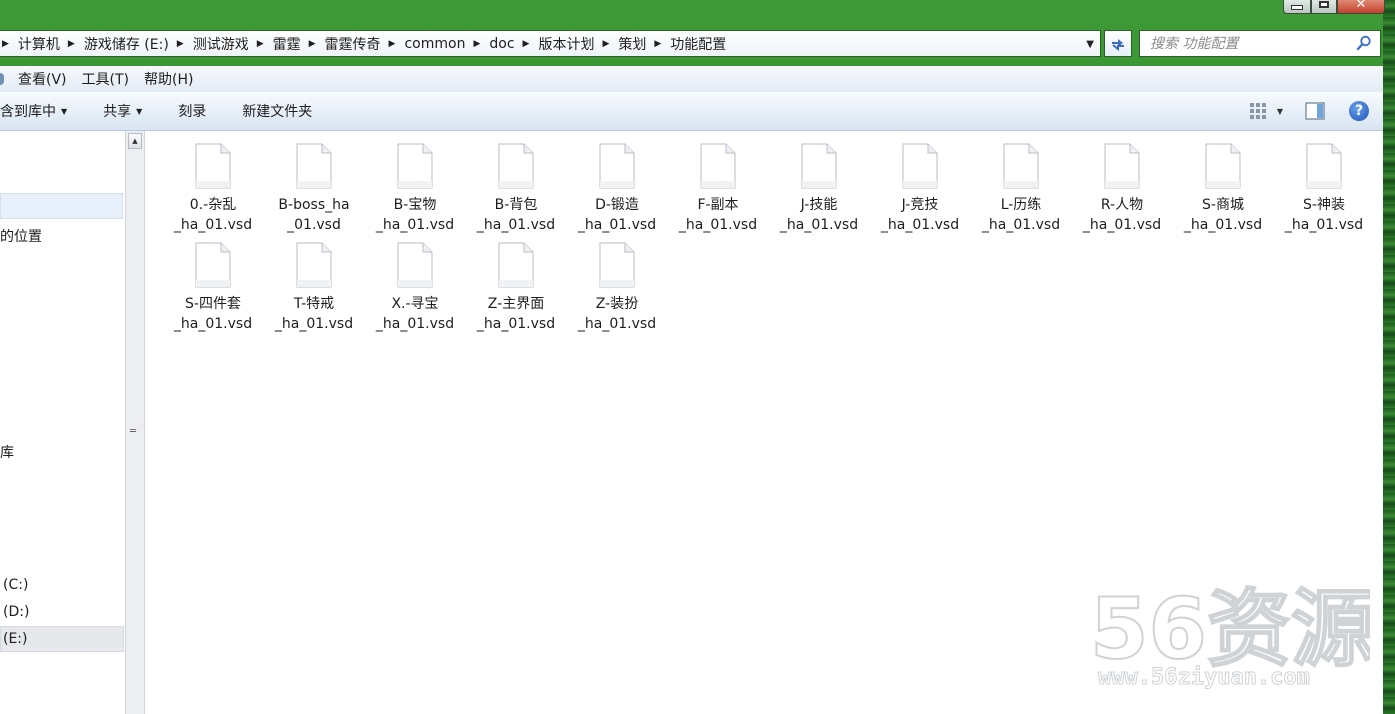 The image size is (1395, 714). What do you see at coordinates (15, 639) in the screenshot?
I see `nav-drive-e: (E:)` at bounding box center [15, 639].